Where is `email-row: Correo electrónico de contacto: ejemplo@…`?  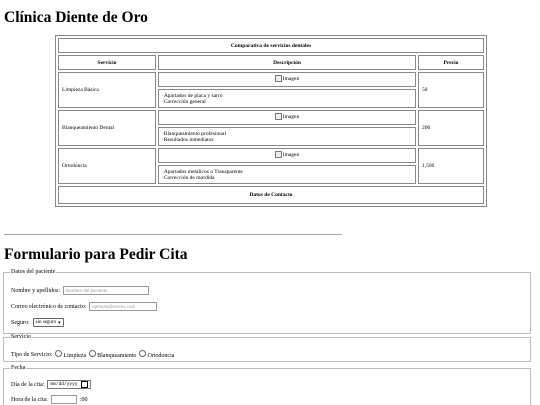
email-row: Correo electrónico de contacto: ejemplo@… is located at coordinates (84, 306).